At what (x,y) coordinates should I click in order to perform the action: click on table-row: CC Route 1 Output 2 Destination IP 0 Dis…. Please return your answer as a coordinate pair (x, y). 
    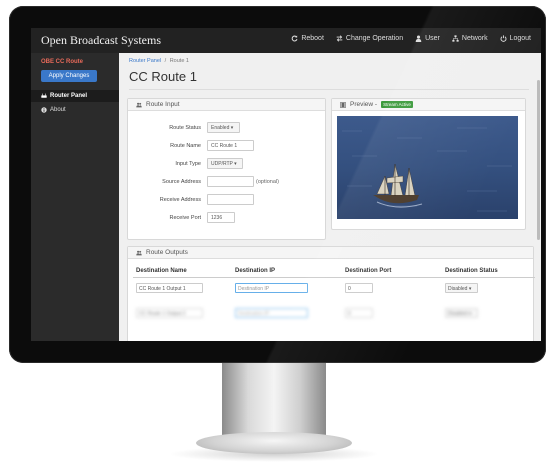
    Looking at the image, I should click on (334, 313).